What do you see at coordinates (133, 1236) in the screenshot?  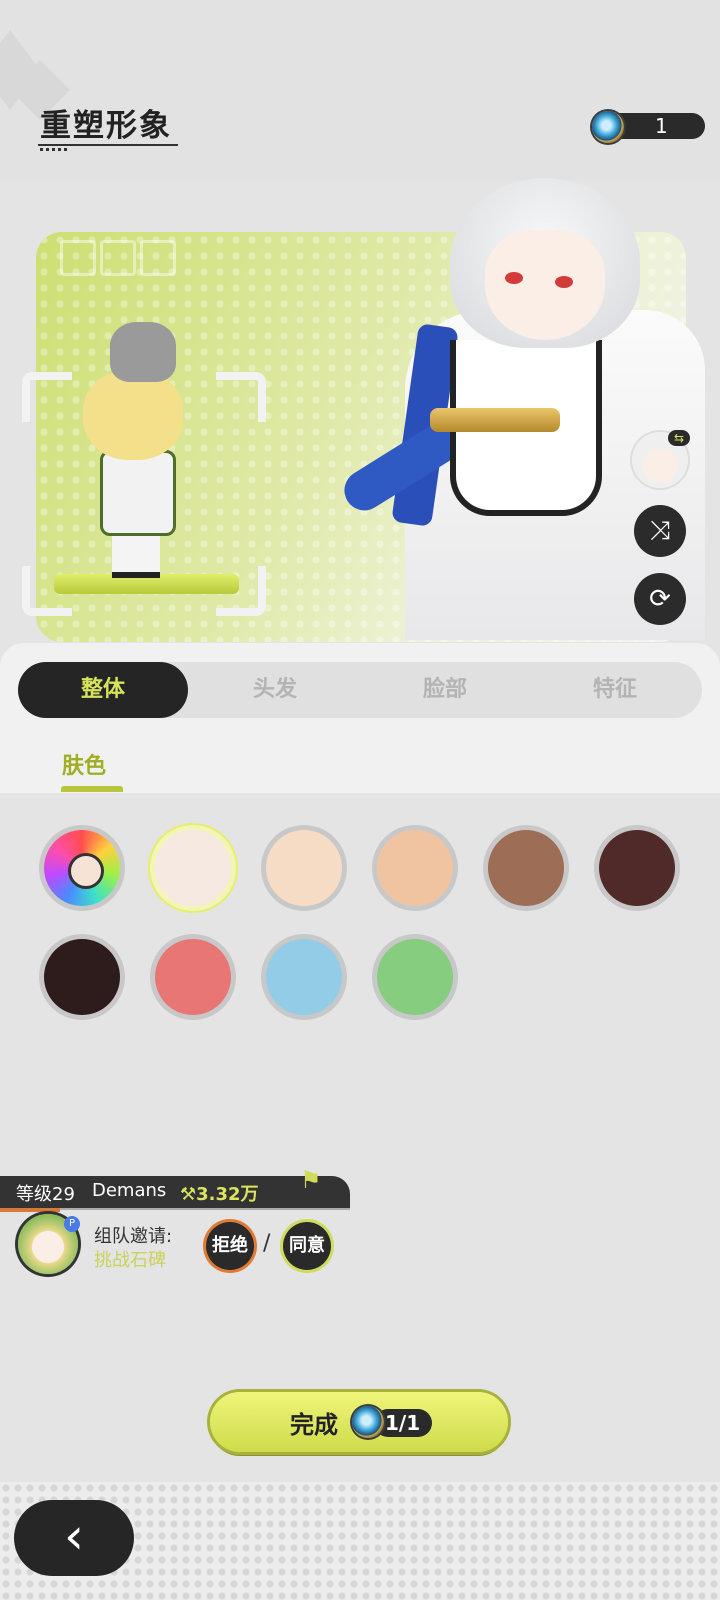 I see `invite-label: 组队邀请:` at bounding box center [133, 1236].